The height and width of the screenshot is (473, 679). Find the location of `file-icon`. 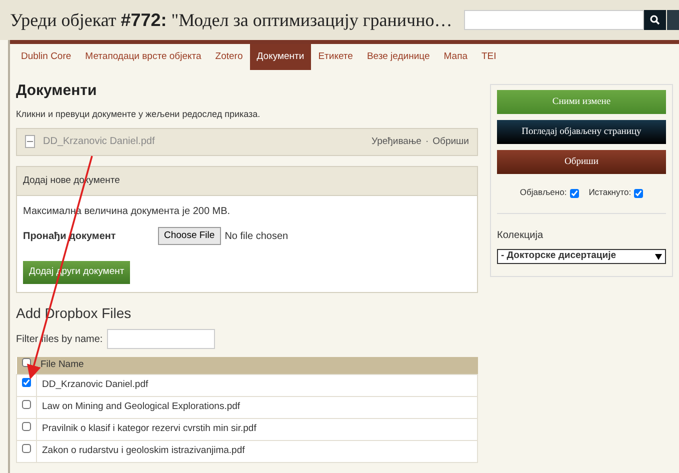

file-icon is located at coordinates (30, 141).